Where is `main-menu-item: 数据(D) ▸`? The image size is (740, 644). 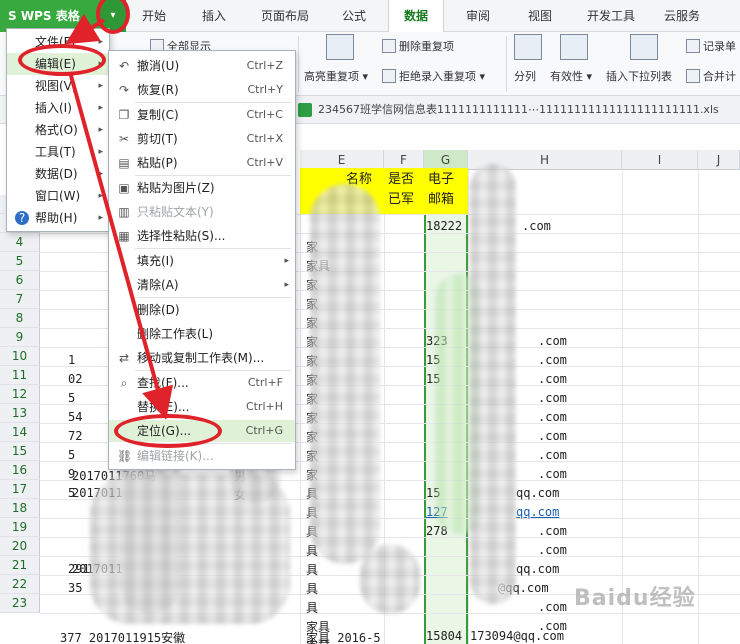 main-menu-item: 数据(D) ▸ is located at coordinates (58, 174).